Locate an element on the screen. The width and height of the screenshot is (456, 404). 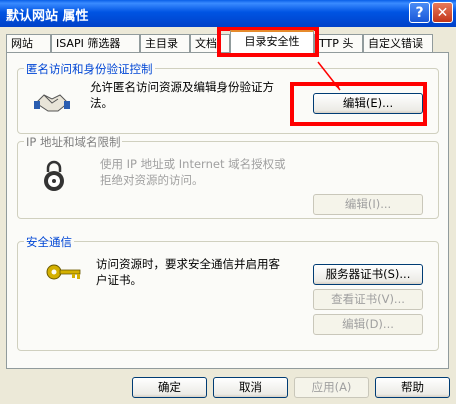
help-title-button: ? is located at coordinates (419, 12).